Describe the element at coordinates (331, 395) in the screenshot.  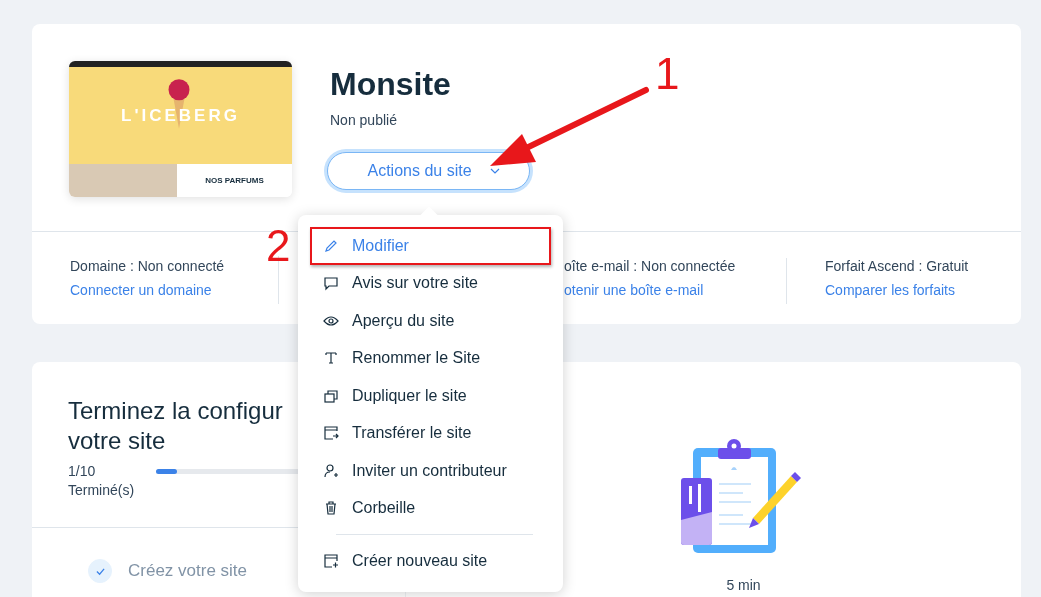
I see `duplicate-icon` at that location.